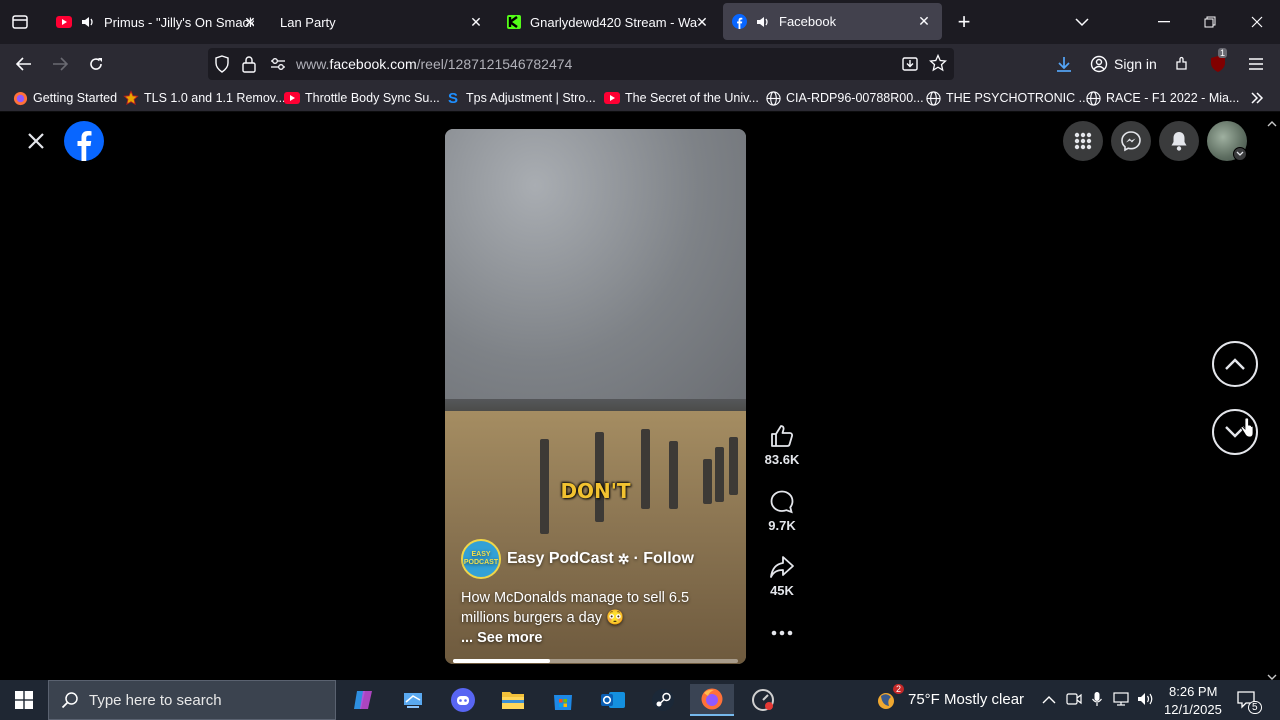 The image size is (1280, 720). I want to click on taskbar-search-box: Type here to search, so click(192, 700).